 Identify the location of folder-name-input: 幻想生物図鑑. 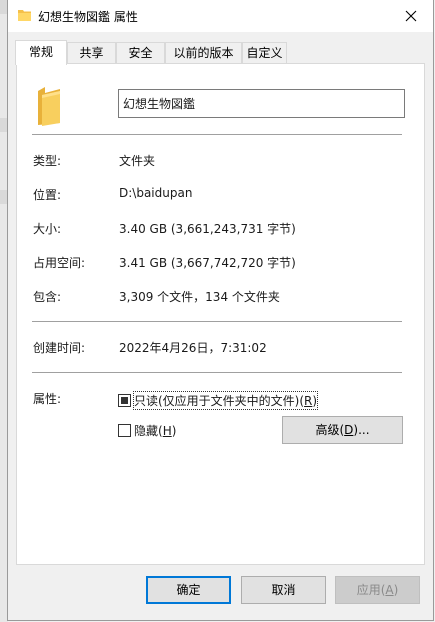
(261, 103).